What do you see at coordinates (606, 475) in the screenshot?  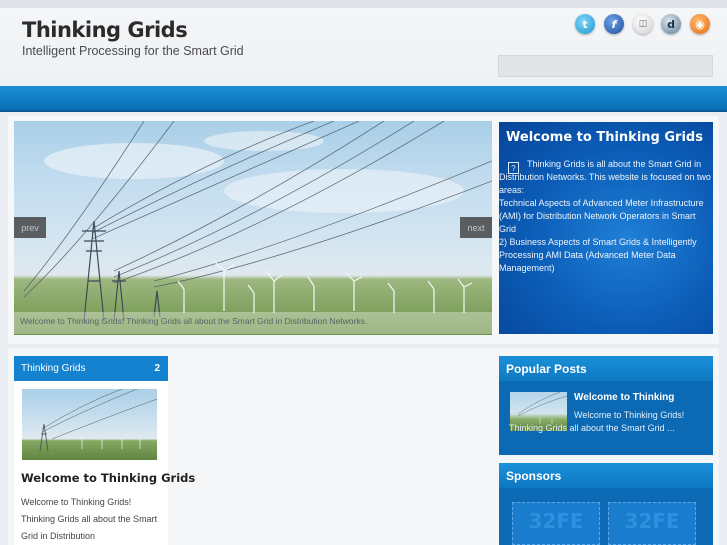 I see `sponsors-header: Sponsors` at bounding box center [606, 475].